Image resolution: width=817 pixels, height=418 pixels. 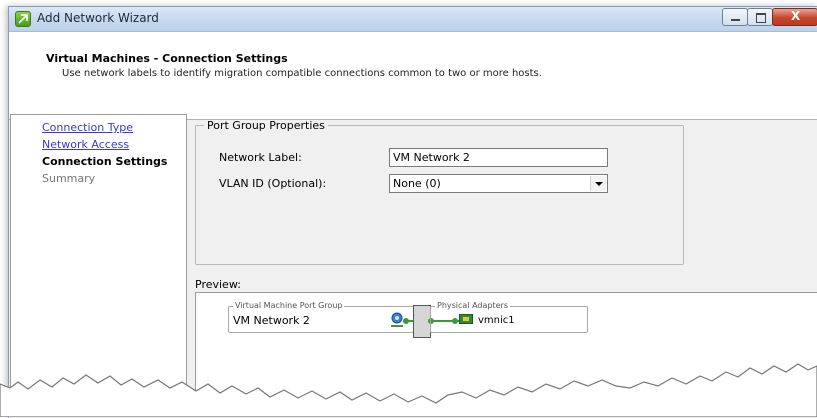 I want to click on connector-dot-left, so click(x=406, y=321).